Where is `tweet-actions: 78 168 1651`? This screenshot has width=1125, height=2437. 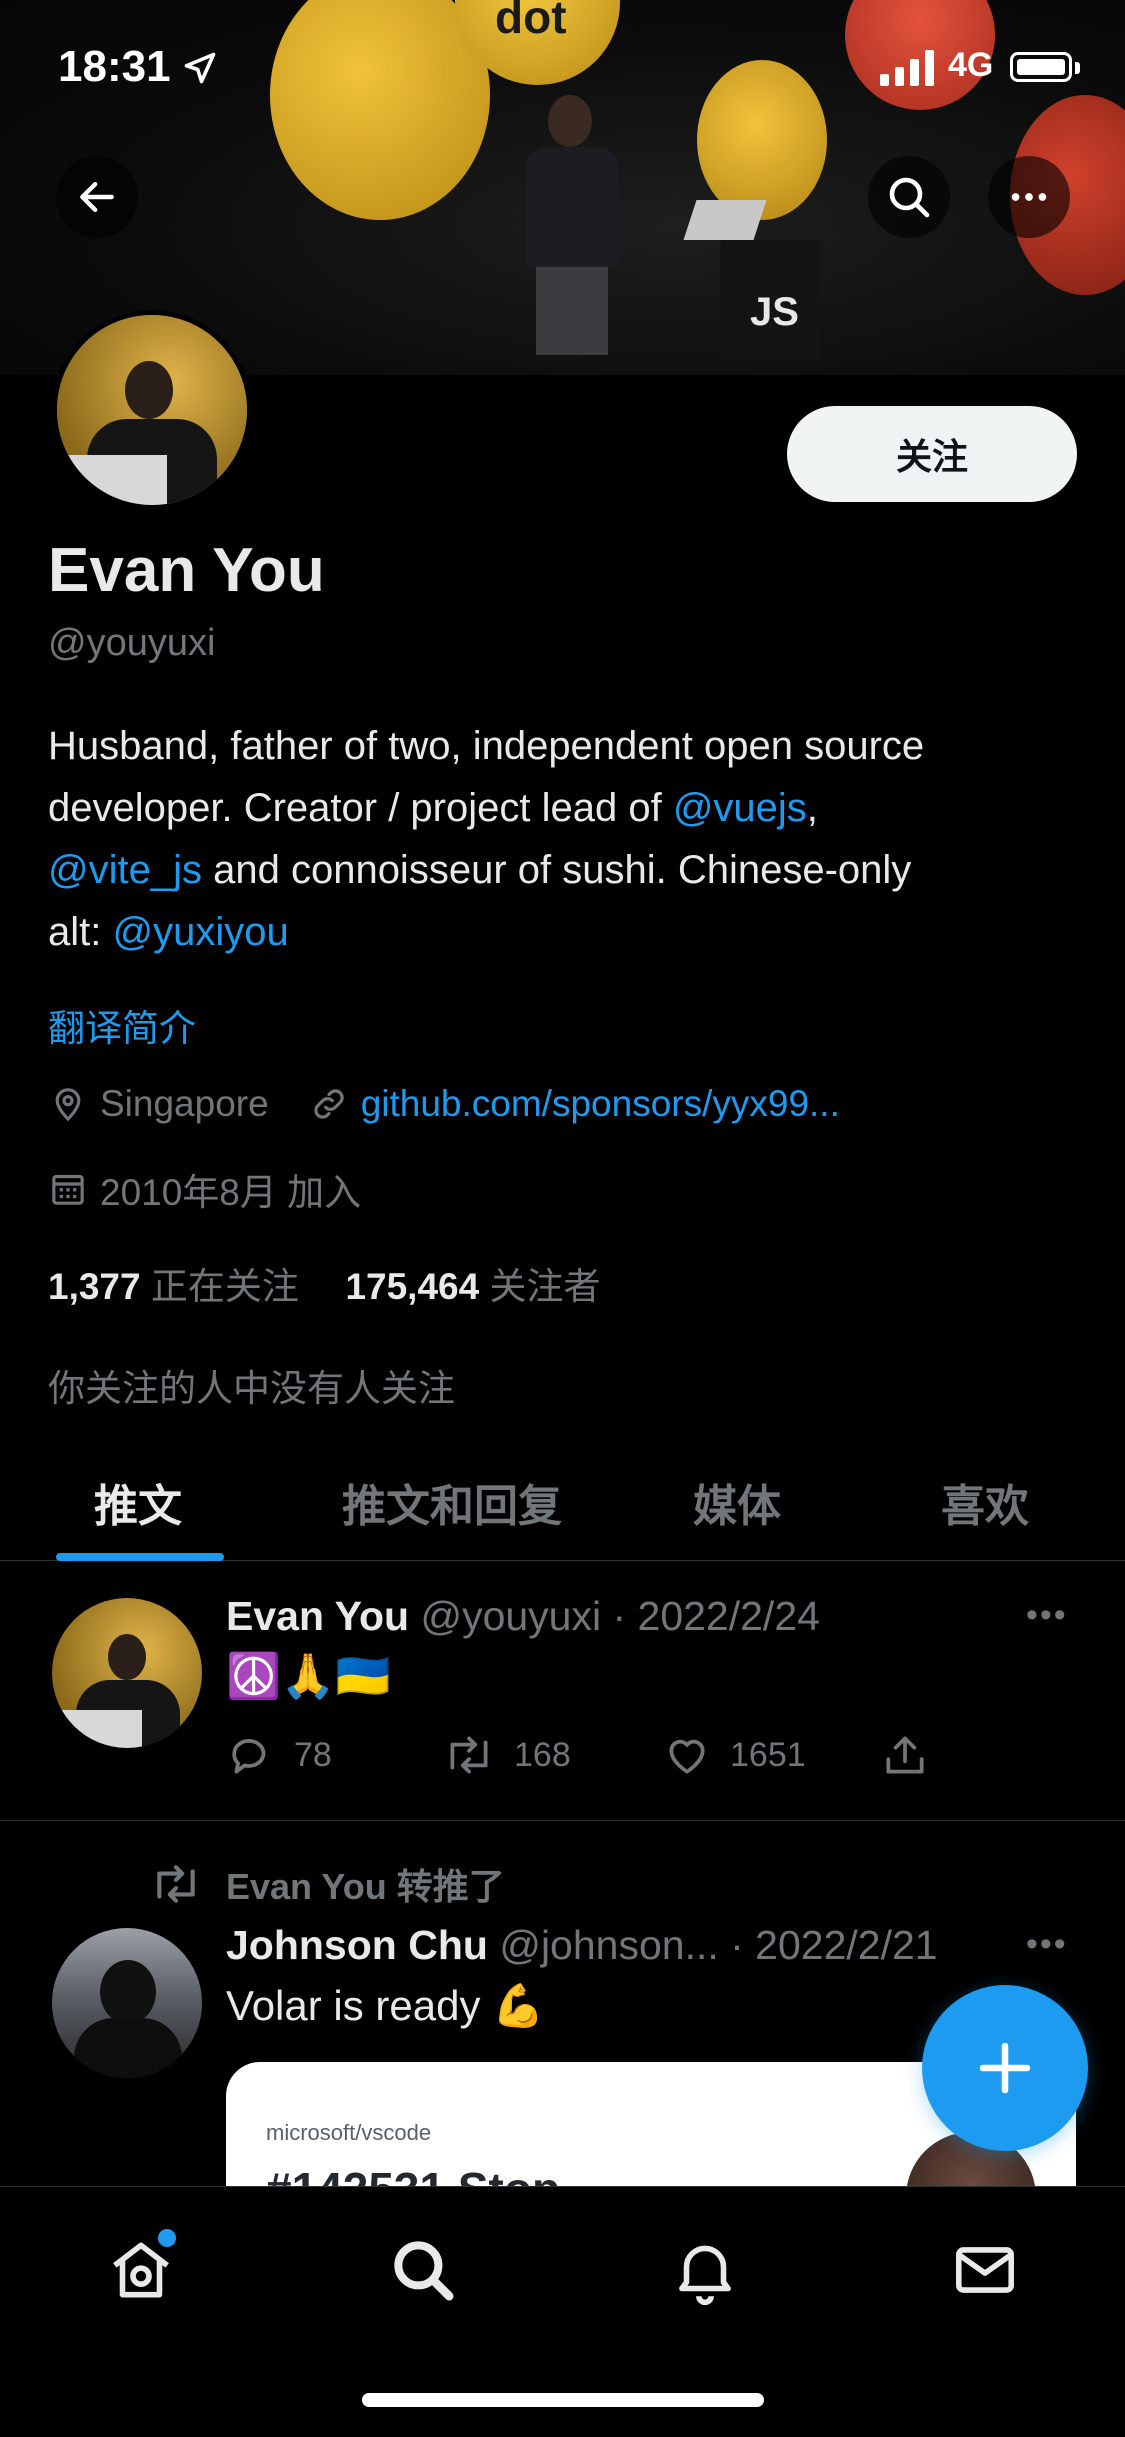 tweet-actions: 78 168 1651 is located at coordinates (586, 1758).